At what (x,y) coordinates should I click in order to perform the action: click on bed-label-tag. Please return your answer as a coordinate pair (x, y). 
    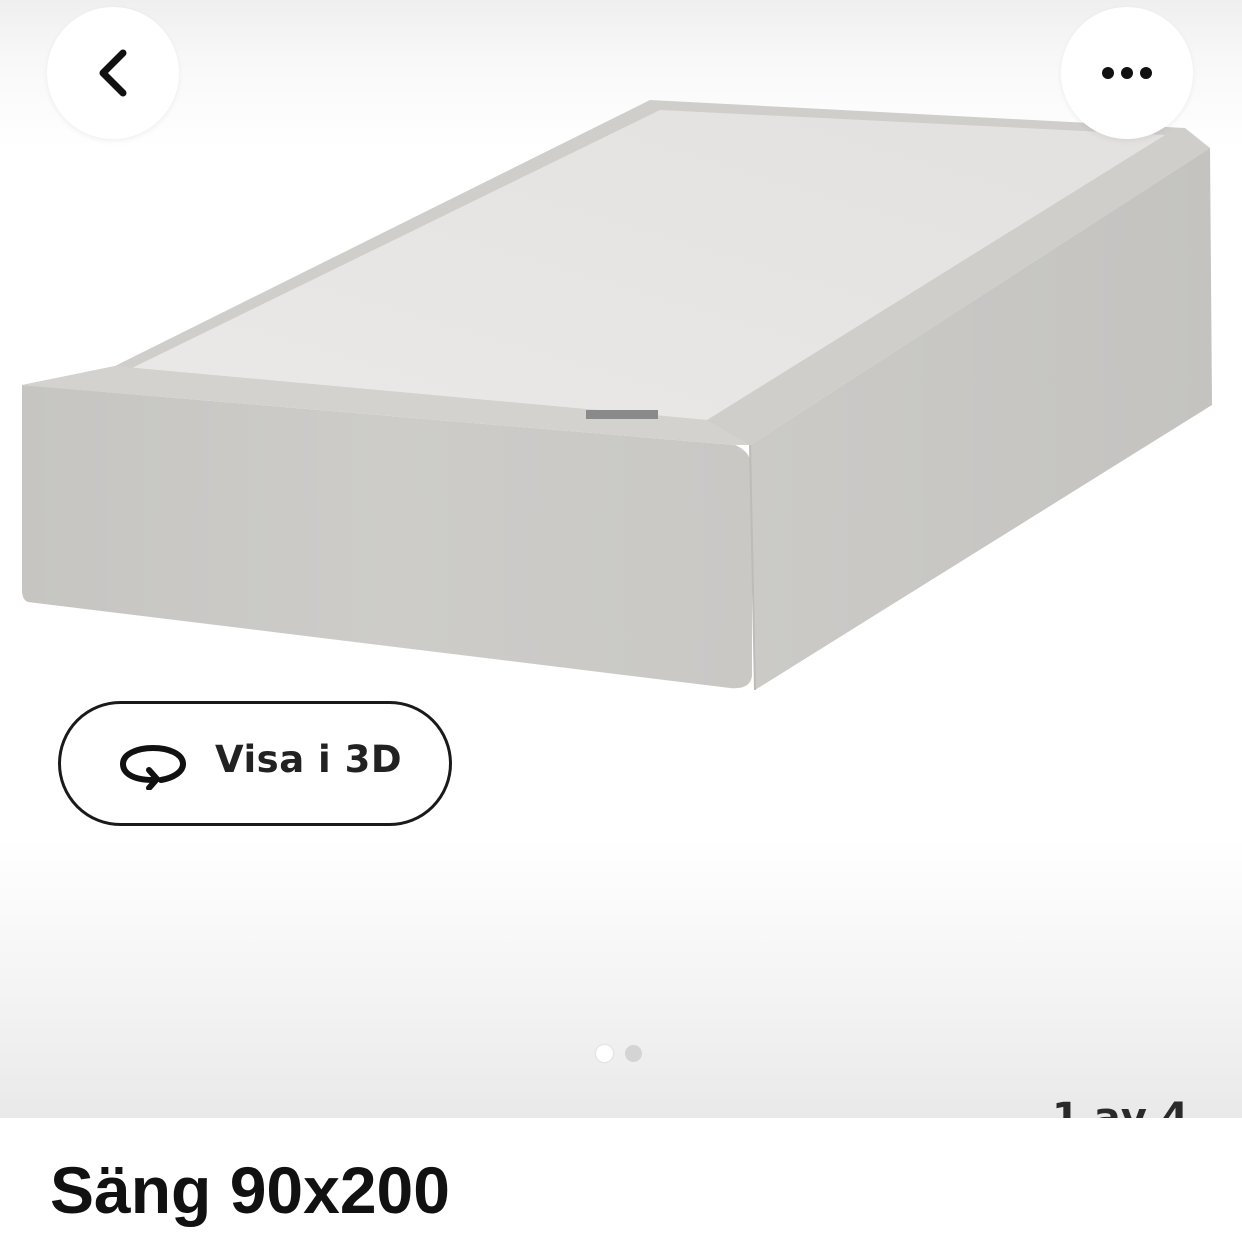
    Looking at the image, I should click on (622, 414).